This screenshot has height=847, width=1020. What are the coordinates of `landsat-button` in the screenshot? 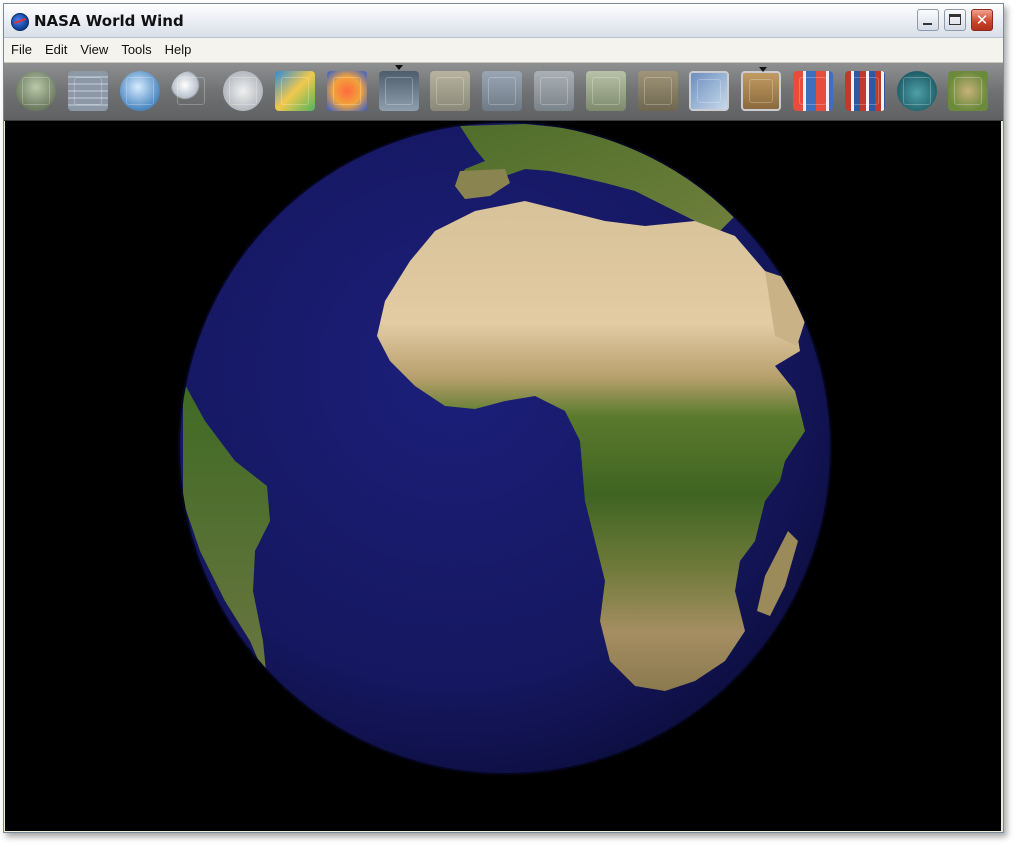 It's located at (398, 88).